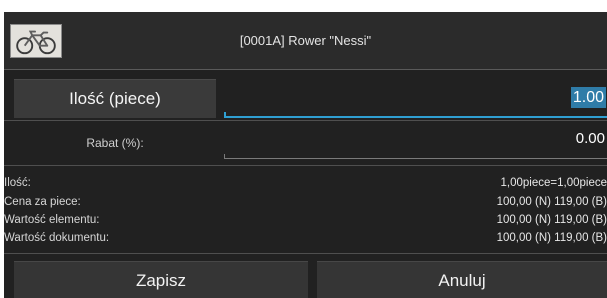 The image size is (607, 298). What do you see at coordinates (42, 202) in the screenshot?
I see `summary-label: Cena za piece:` at bounding box center [42, 202].